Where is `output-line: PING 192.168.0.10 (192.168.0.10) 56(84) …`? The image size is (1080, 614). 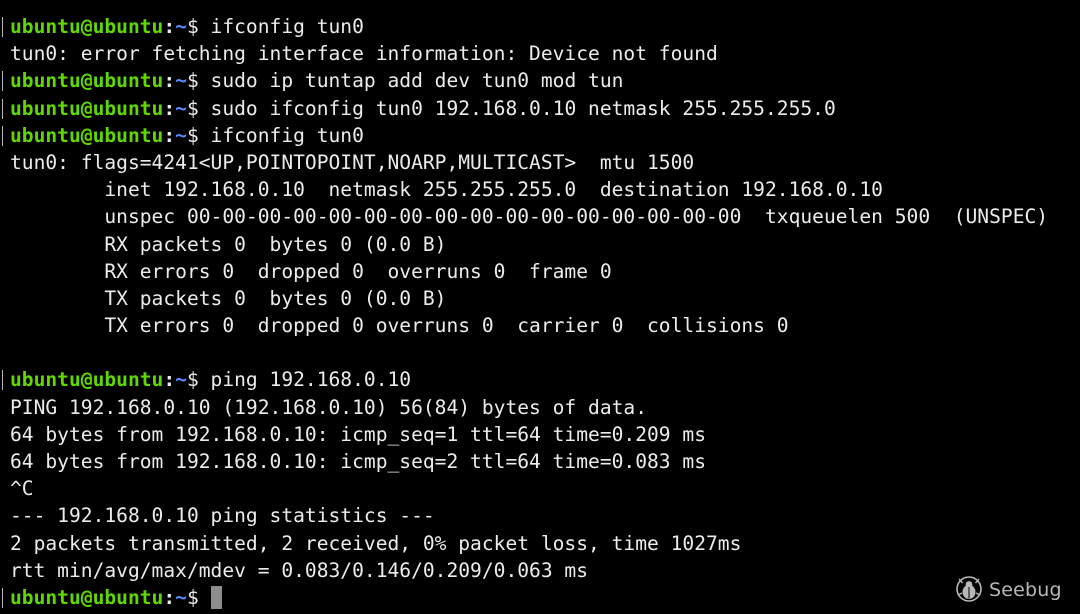 output-line: PING 192.168.0.10 (192.168.0.10) 56(84) … is located at coordinates (329, 407).